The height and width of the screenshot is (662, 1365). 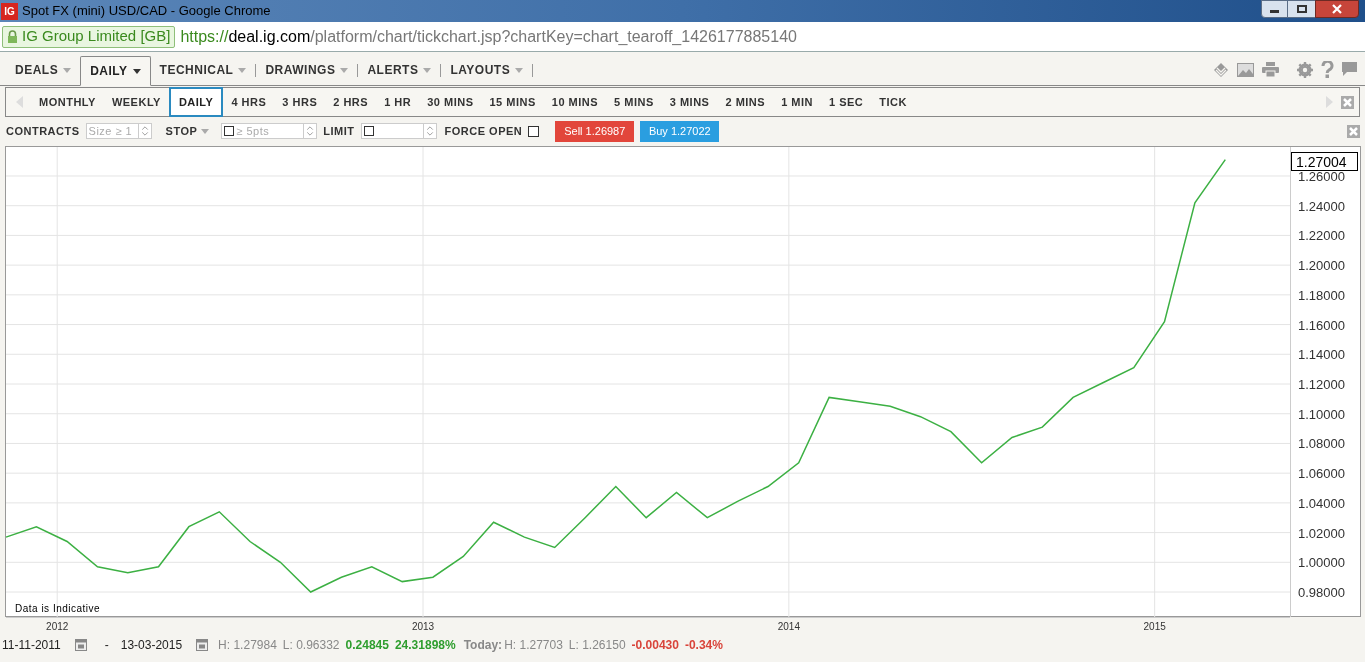 What do you see at coordinates (1270, 69) in the screenshot?
I see `print-icon` at bounding box center [1270, 69].